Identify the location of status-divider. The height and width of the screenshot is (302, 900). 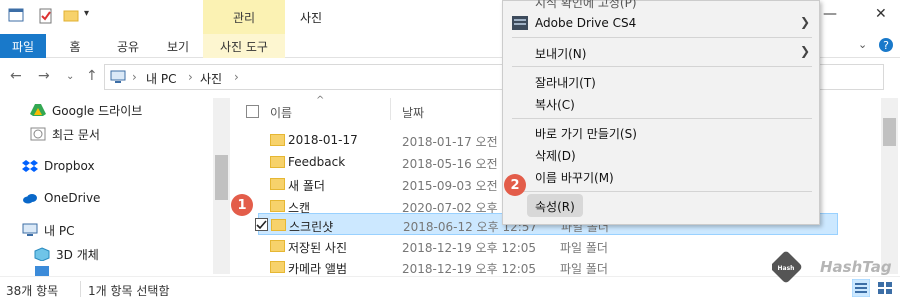
(80, 289).